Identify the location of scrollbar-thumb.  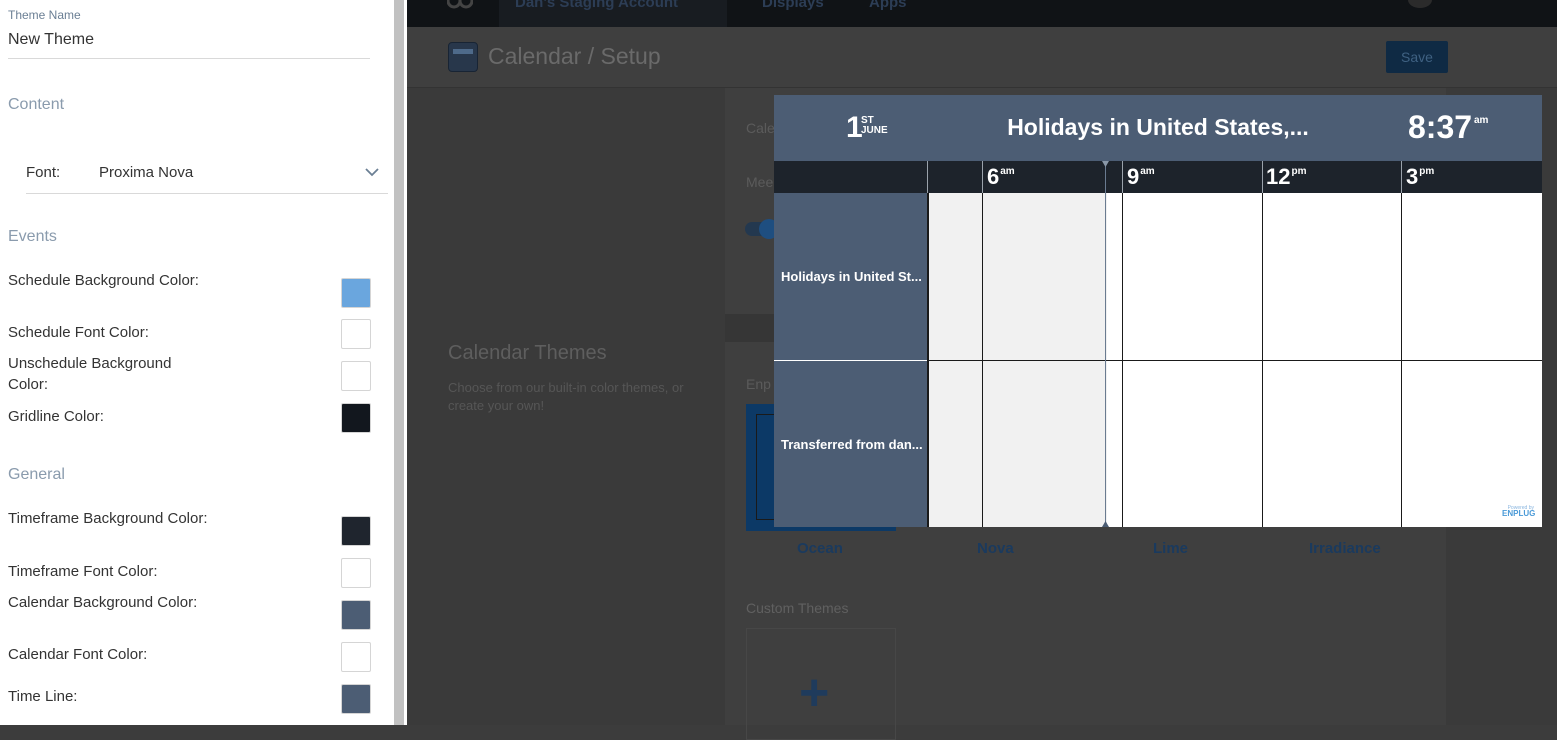
(399, 362).